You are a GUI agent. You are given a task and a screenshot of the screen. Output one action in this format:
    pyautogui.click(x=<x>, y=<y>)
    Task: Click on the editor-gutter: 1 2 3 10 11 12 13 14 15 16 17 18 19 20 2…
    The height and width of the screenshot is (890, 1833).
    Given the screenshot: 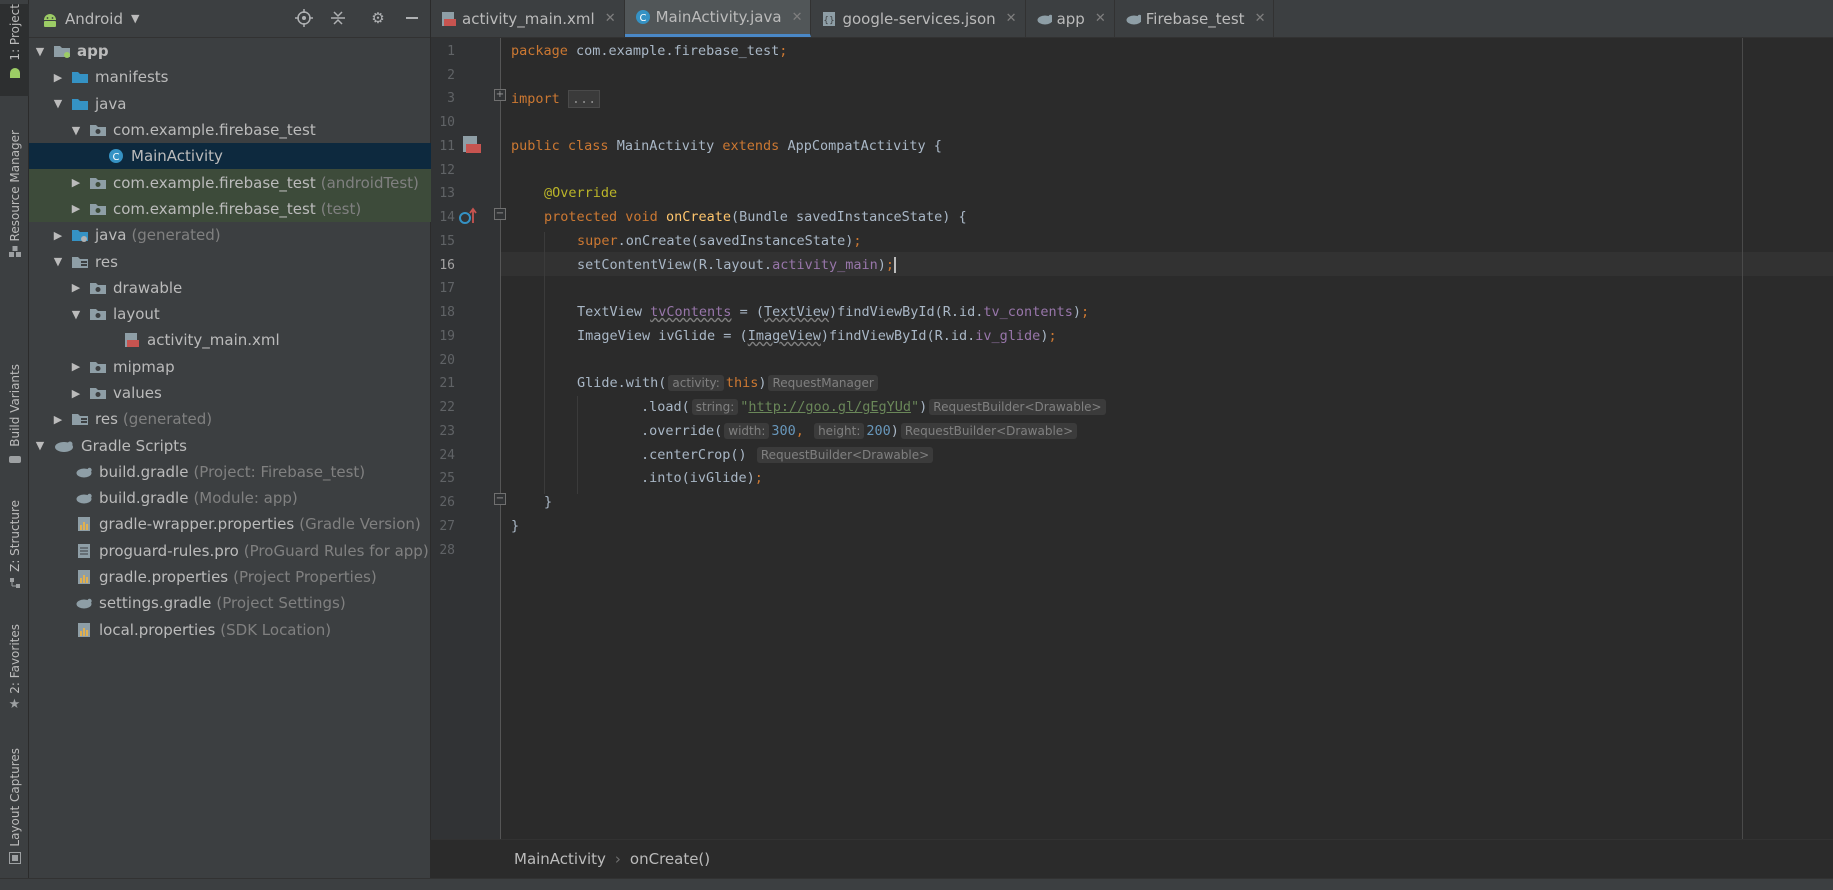 What is the action you would take?
    pyautogui.click(x=468, y=438)
    